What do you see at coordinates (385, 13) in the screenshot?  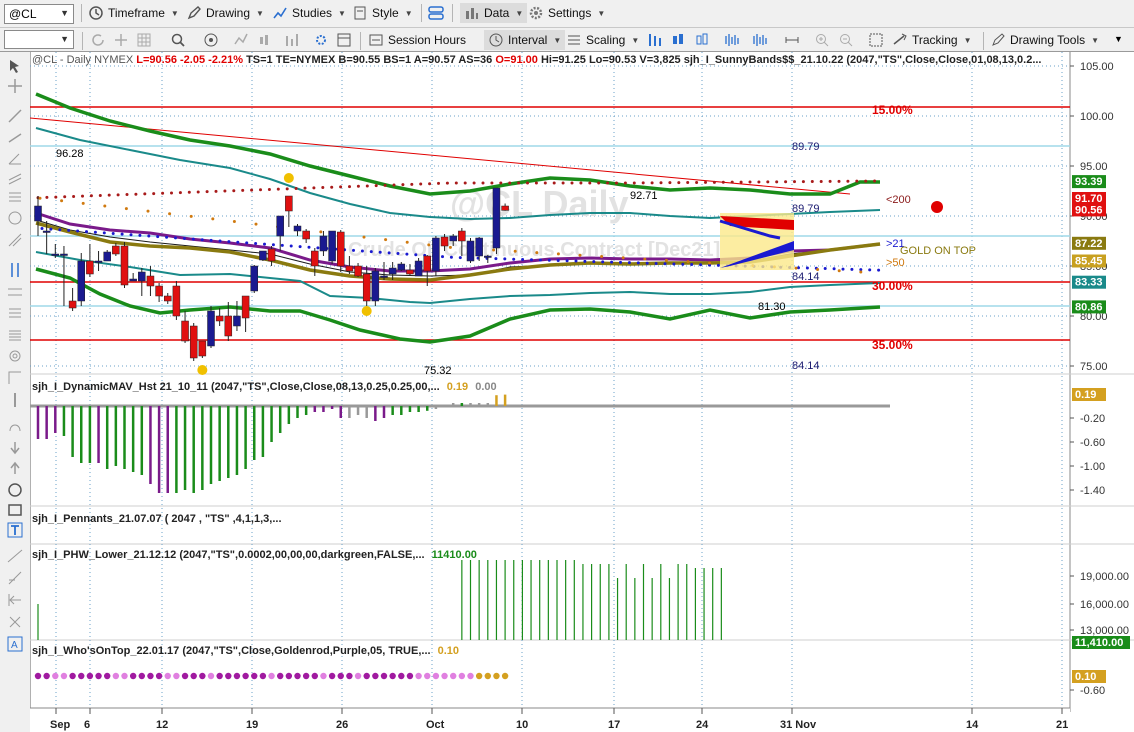 I see `style-label: Style` at bounding box center [385, 13].